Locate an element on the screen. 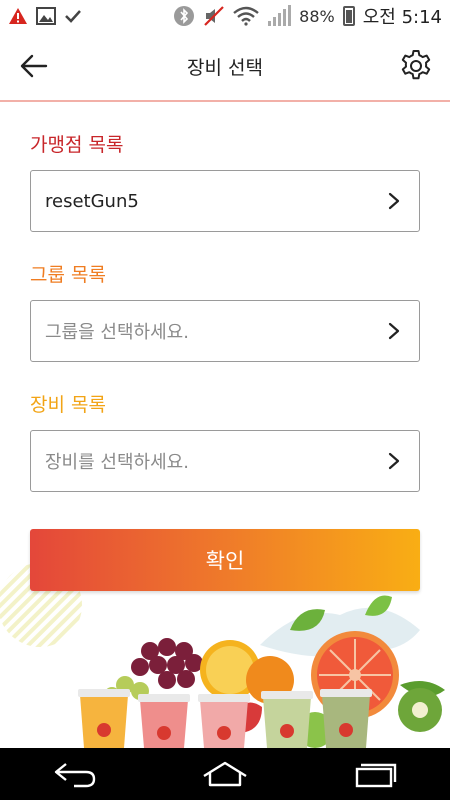 The width and height of the screenshot is (450, 800). store-selector: resetGun5 is located at coordinates (225, 201).